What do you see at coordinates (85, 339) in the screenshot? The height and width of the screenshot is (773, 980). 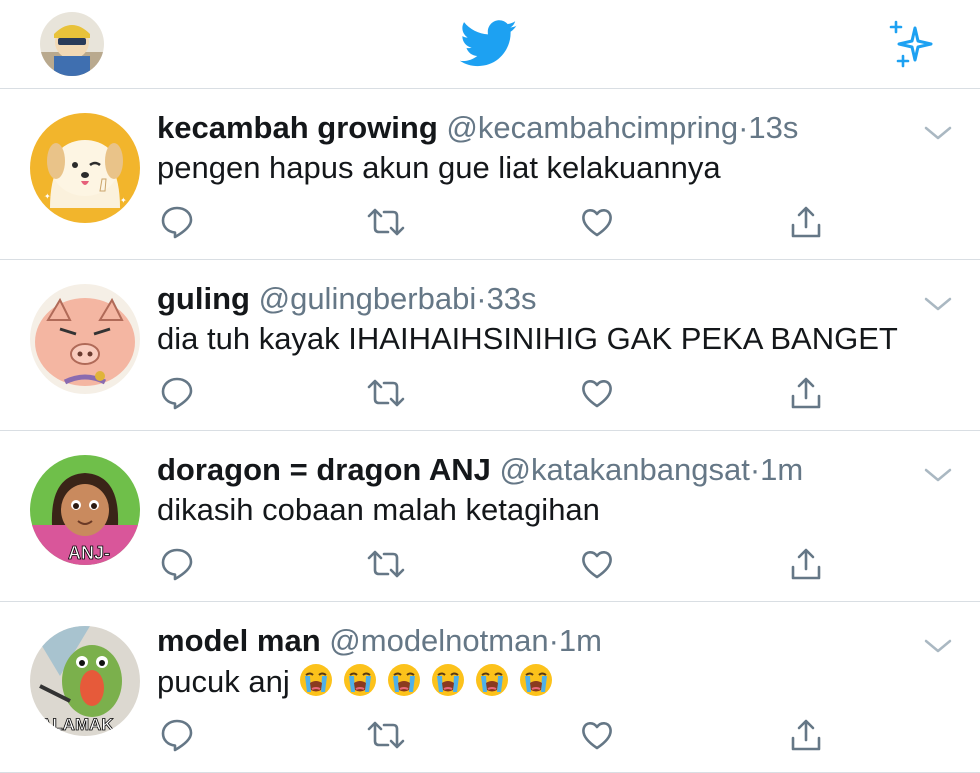 I see `avatar` at bounding box center [85, 339].